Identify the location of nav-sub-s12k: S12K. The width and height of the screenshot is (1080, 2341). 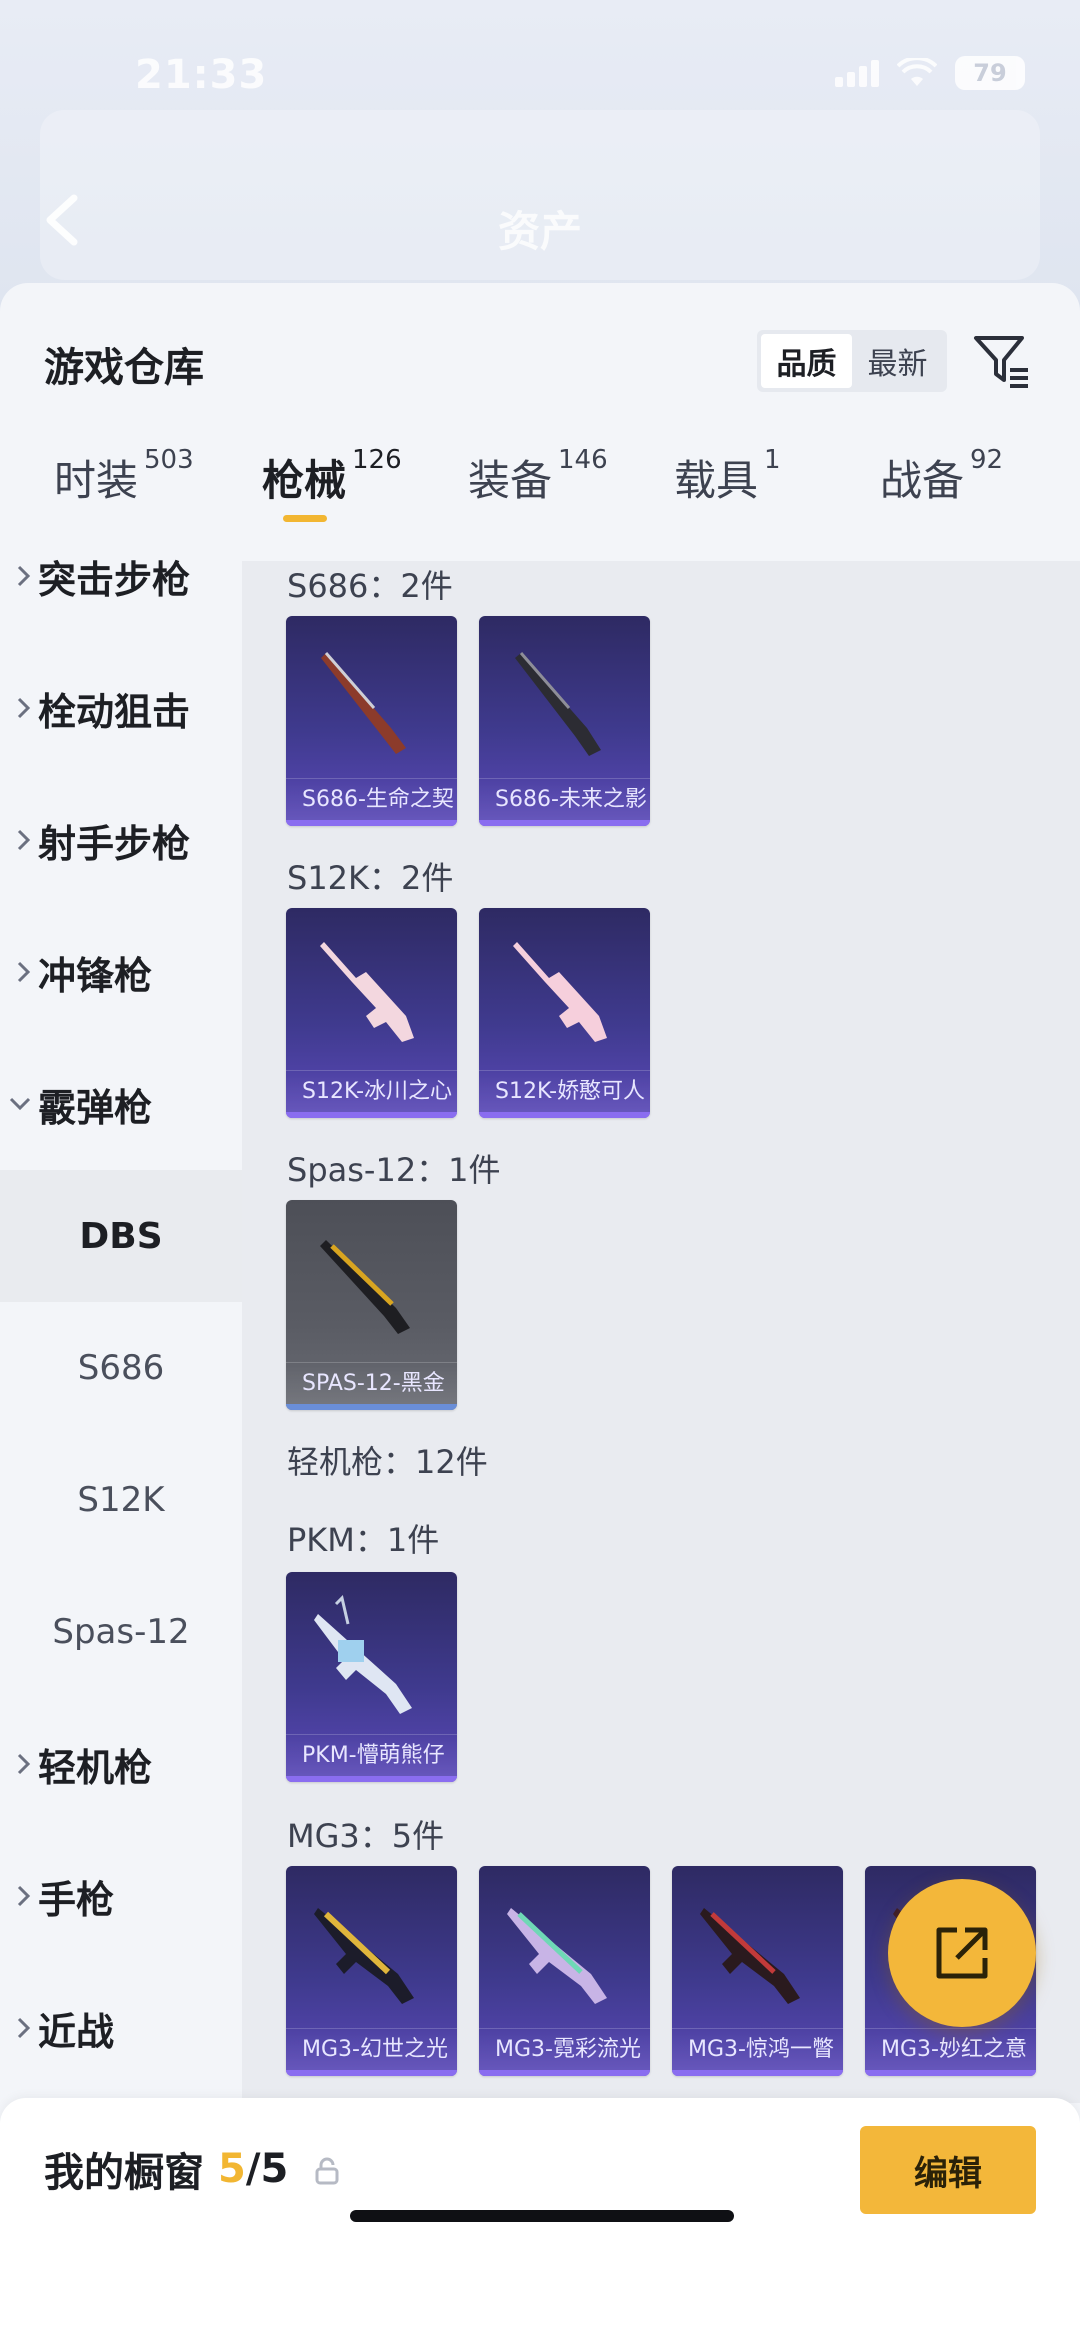
(121, 1500).